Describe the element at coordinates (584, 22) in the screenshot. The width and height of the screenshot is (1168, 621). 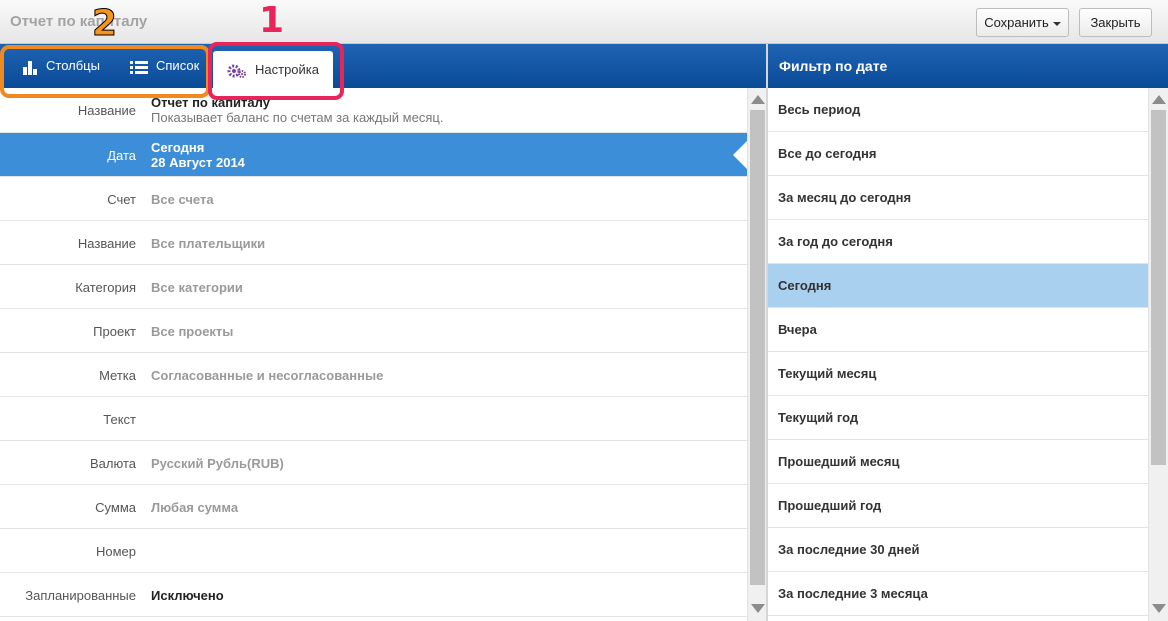
I see `title-bar: Отчет по капиталу Сохранить Закрыть` at that location.